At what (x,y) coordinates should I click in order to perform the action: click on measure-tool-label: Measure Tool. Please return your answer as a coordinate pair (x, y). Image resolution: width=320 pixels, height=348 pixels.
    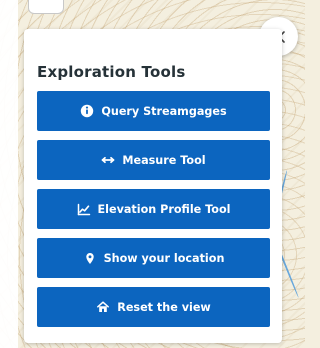
    Looking at the image, I should click on (164, 160).